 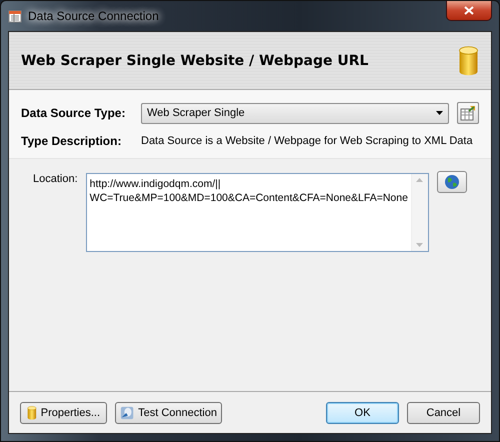 I want to click on ok-button: OK, so click(x=362, y=413).